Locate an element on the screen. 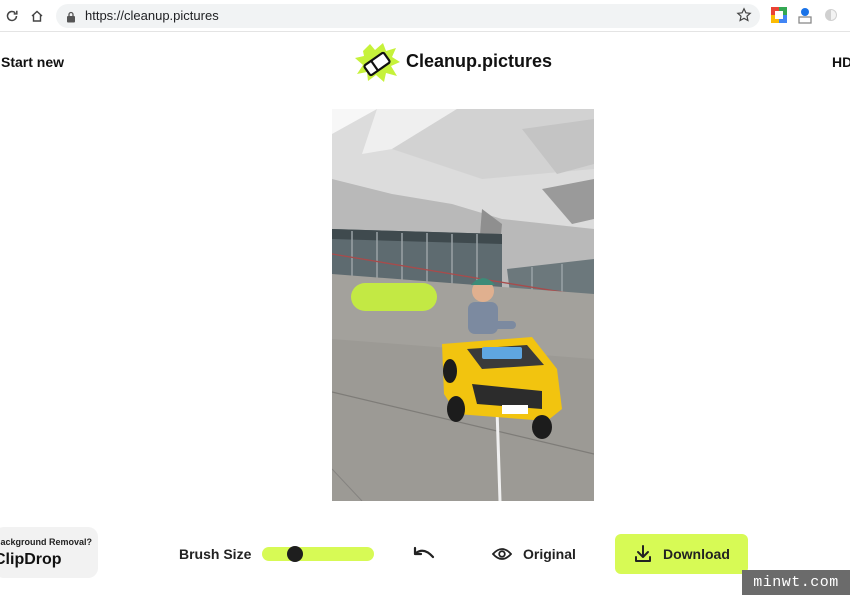 Image resolution: width=850 pixels, height=595 pixels. brush-size-label: Brush Size is located at coordinates (215, 554).